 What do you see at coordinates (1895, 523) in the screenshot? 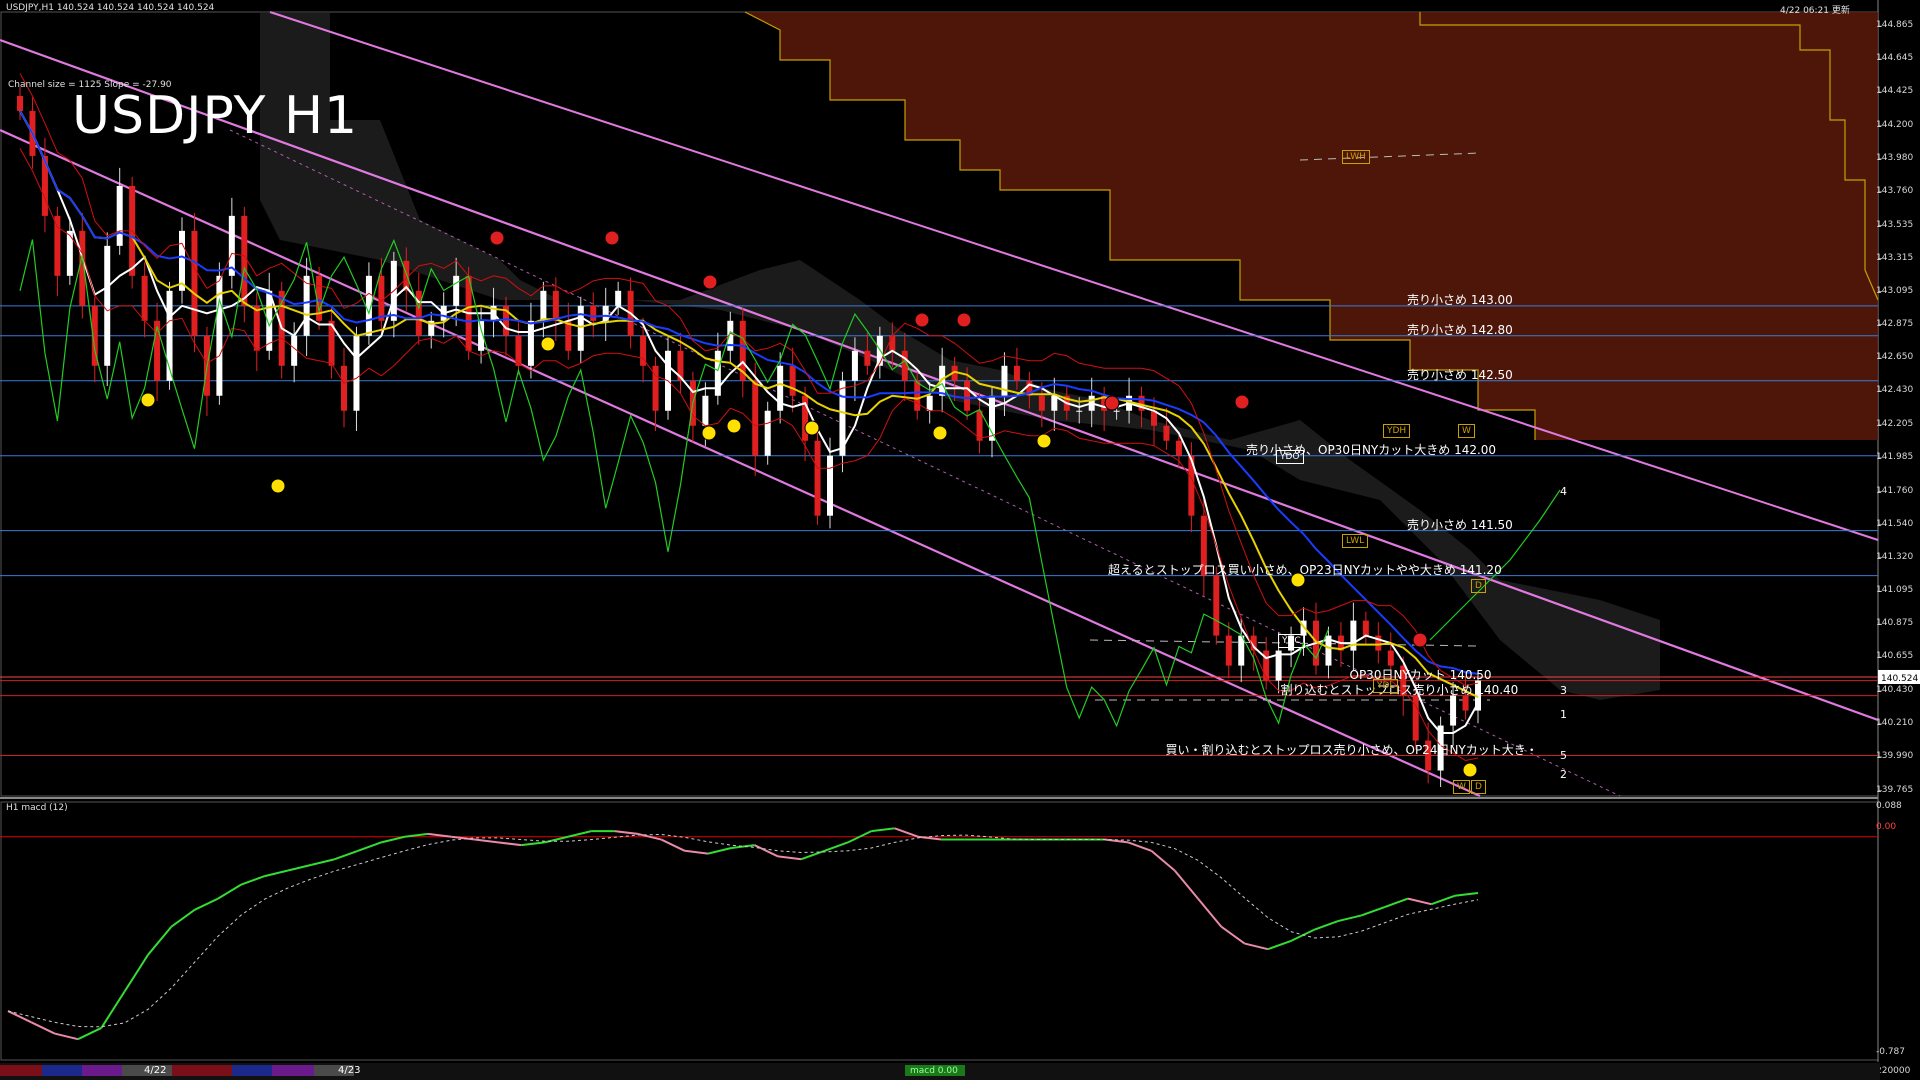
I see `price-tick-label: 141.540` at bounding box center [1895, 523].